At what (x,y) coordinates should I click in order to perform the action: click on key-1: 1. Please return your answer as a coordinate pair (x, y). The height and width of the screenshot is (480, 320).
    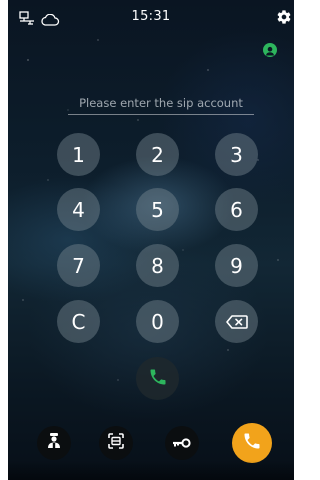
    Looking at the image, I should click on (78, 154).